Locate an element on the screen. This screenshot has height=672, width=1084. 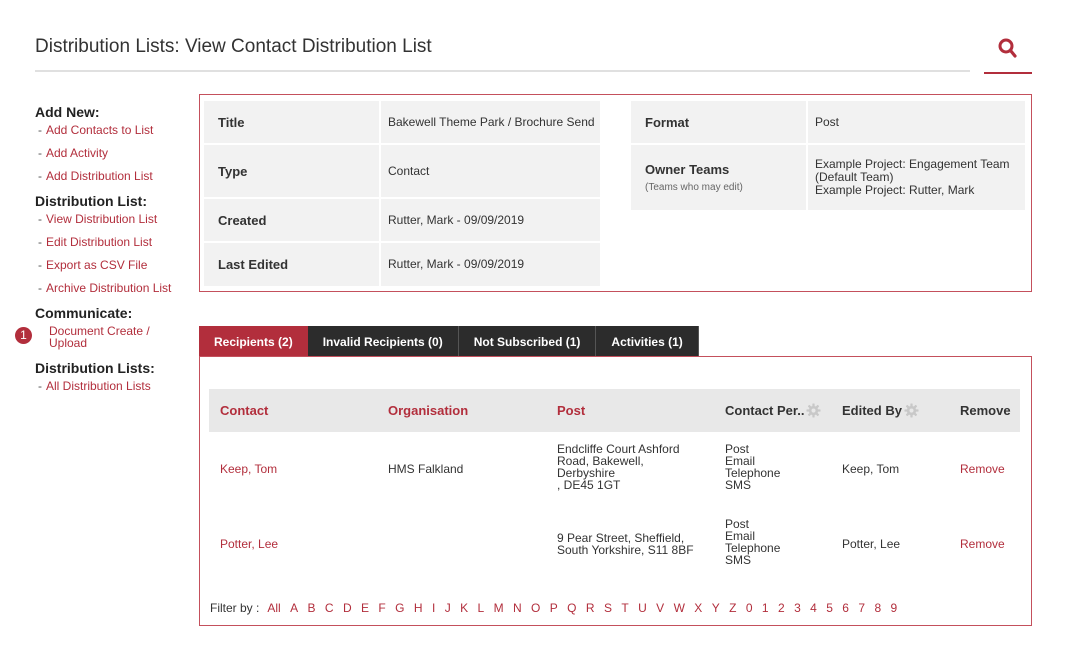
column-header-label: Contact Per.. is located at coordinates (765, 410).